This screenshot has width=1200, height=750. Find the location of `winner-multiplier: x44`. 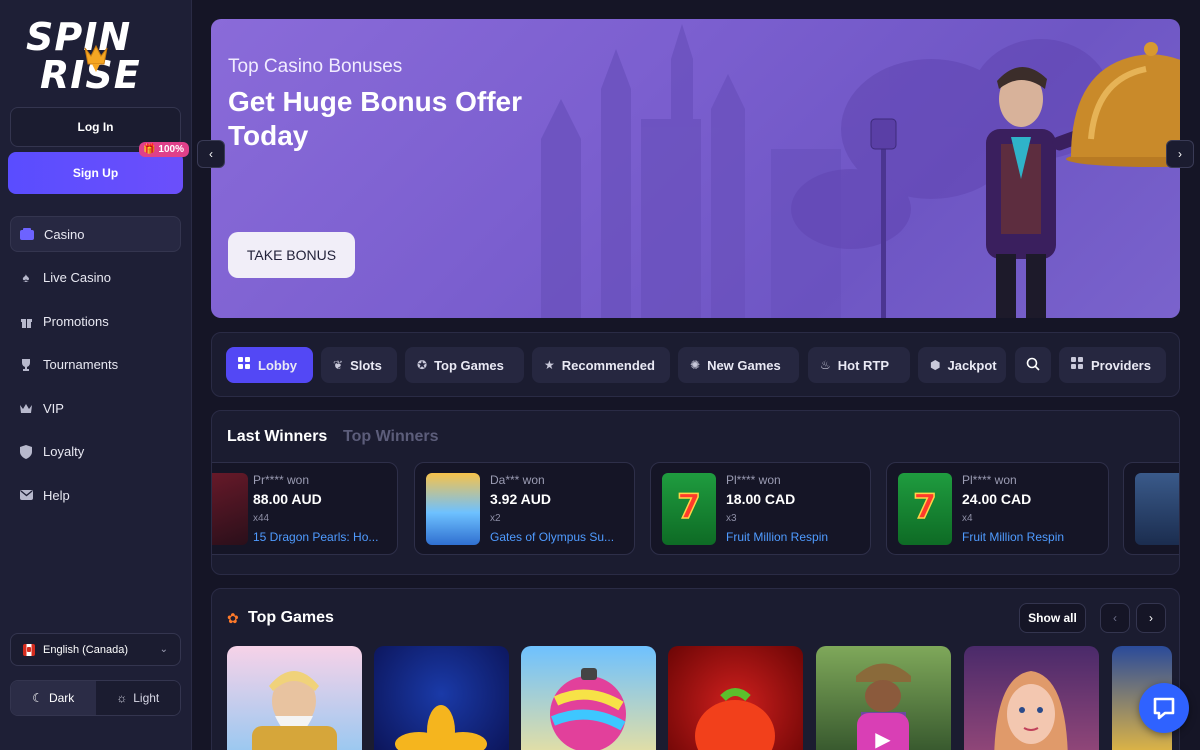

winner-multiplier: x44 is located at coordinates (261, 518).